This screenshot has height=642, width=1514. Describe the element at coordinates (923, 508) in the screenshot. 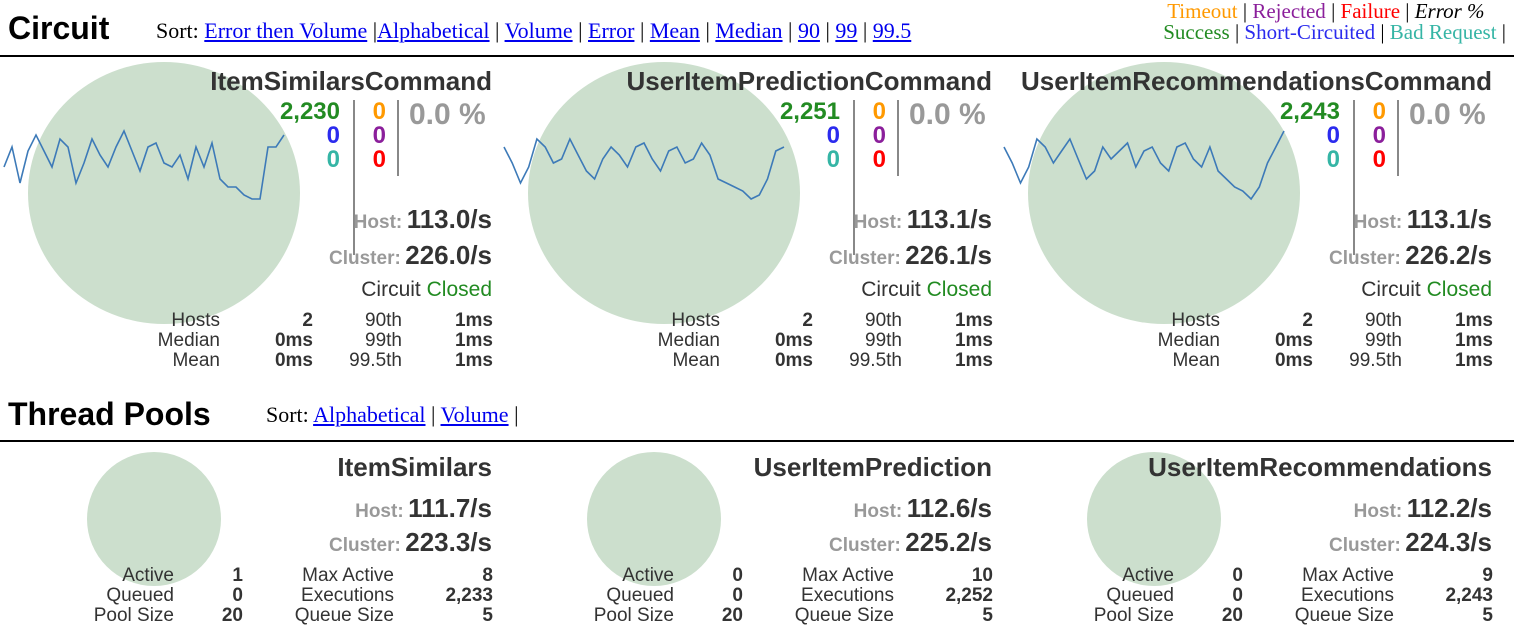

I see `host-rate: Host: 112.6/s` at that location.